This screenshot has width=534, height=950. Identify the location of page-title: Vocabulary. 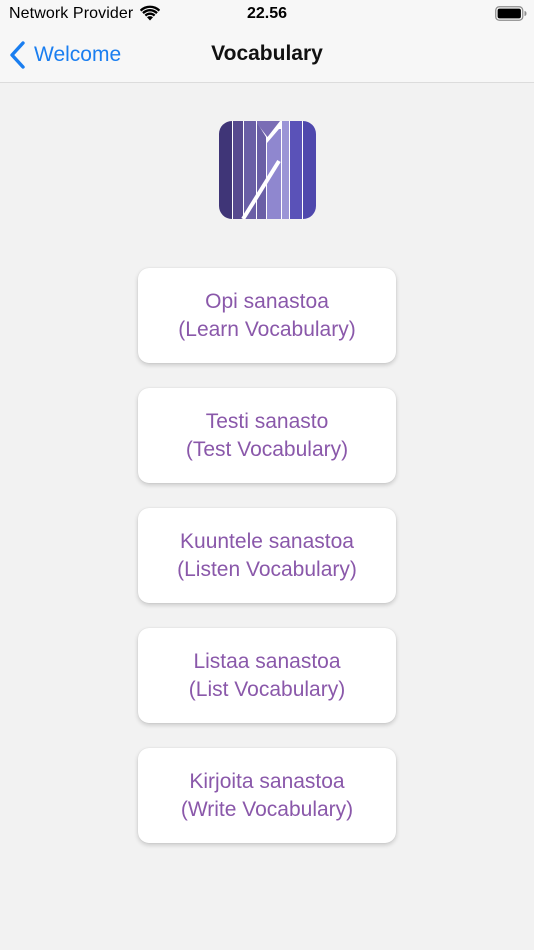
(267, 53).